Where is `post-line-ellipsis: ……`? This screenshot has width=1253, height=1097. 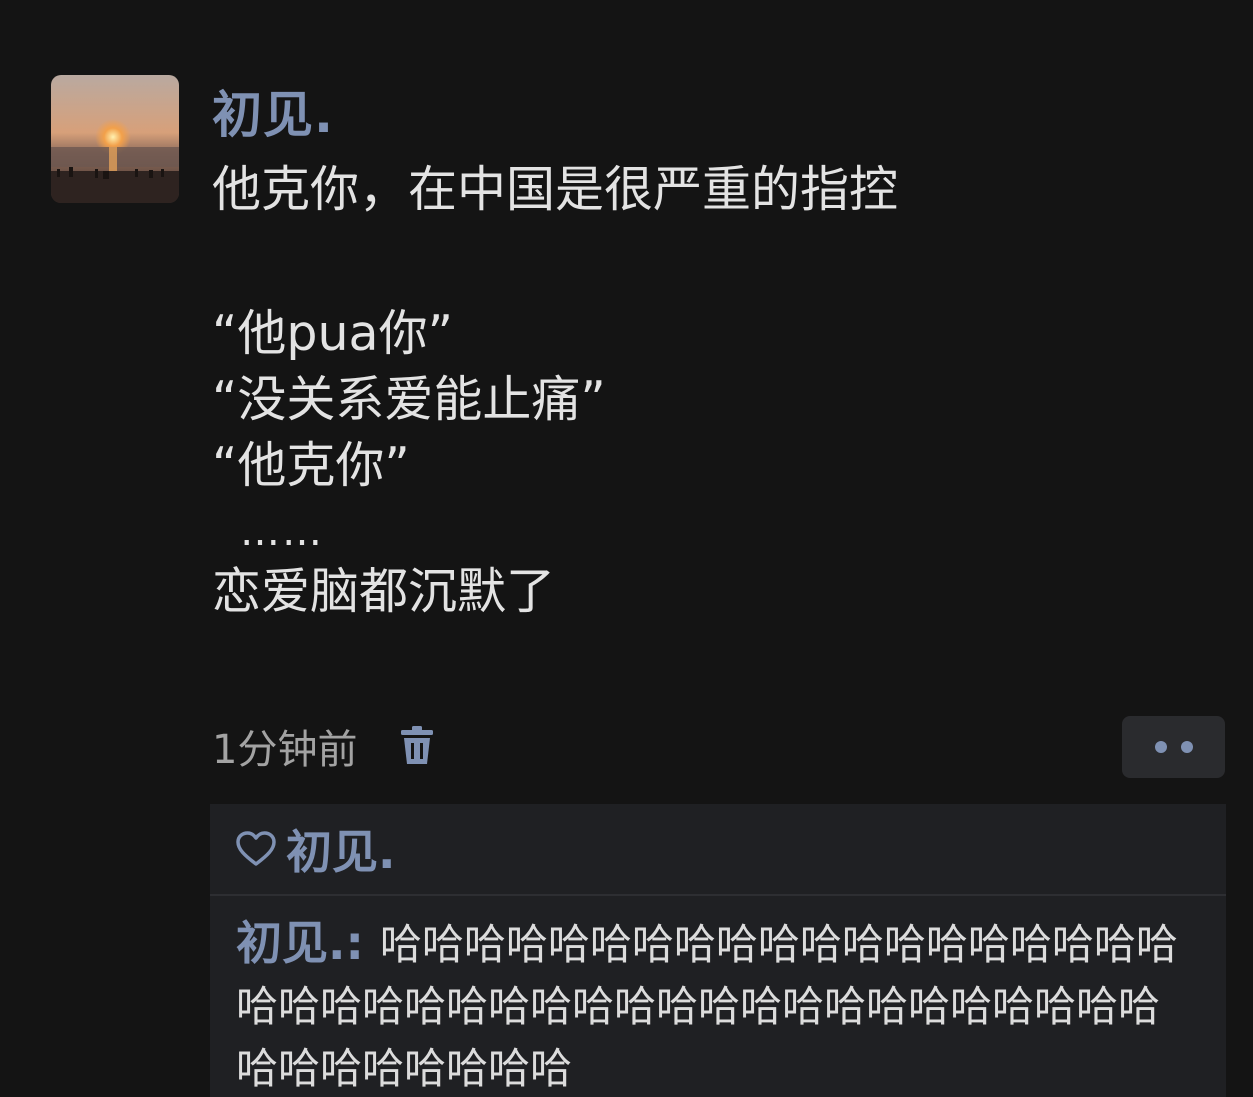
post-line-ellipsis: …… is located at coordinates (282, 532).